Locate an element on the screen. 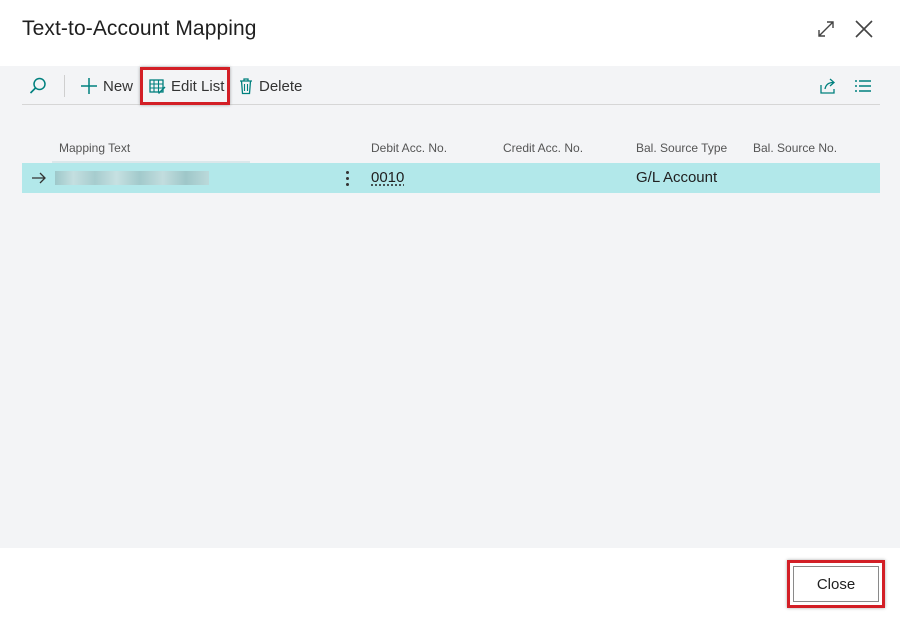 Image resolution: width=900 pixels, height=621 pixels. search-button is located at coordinates (38, 86).